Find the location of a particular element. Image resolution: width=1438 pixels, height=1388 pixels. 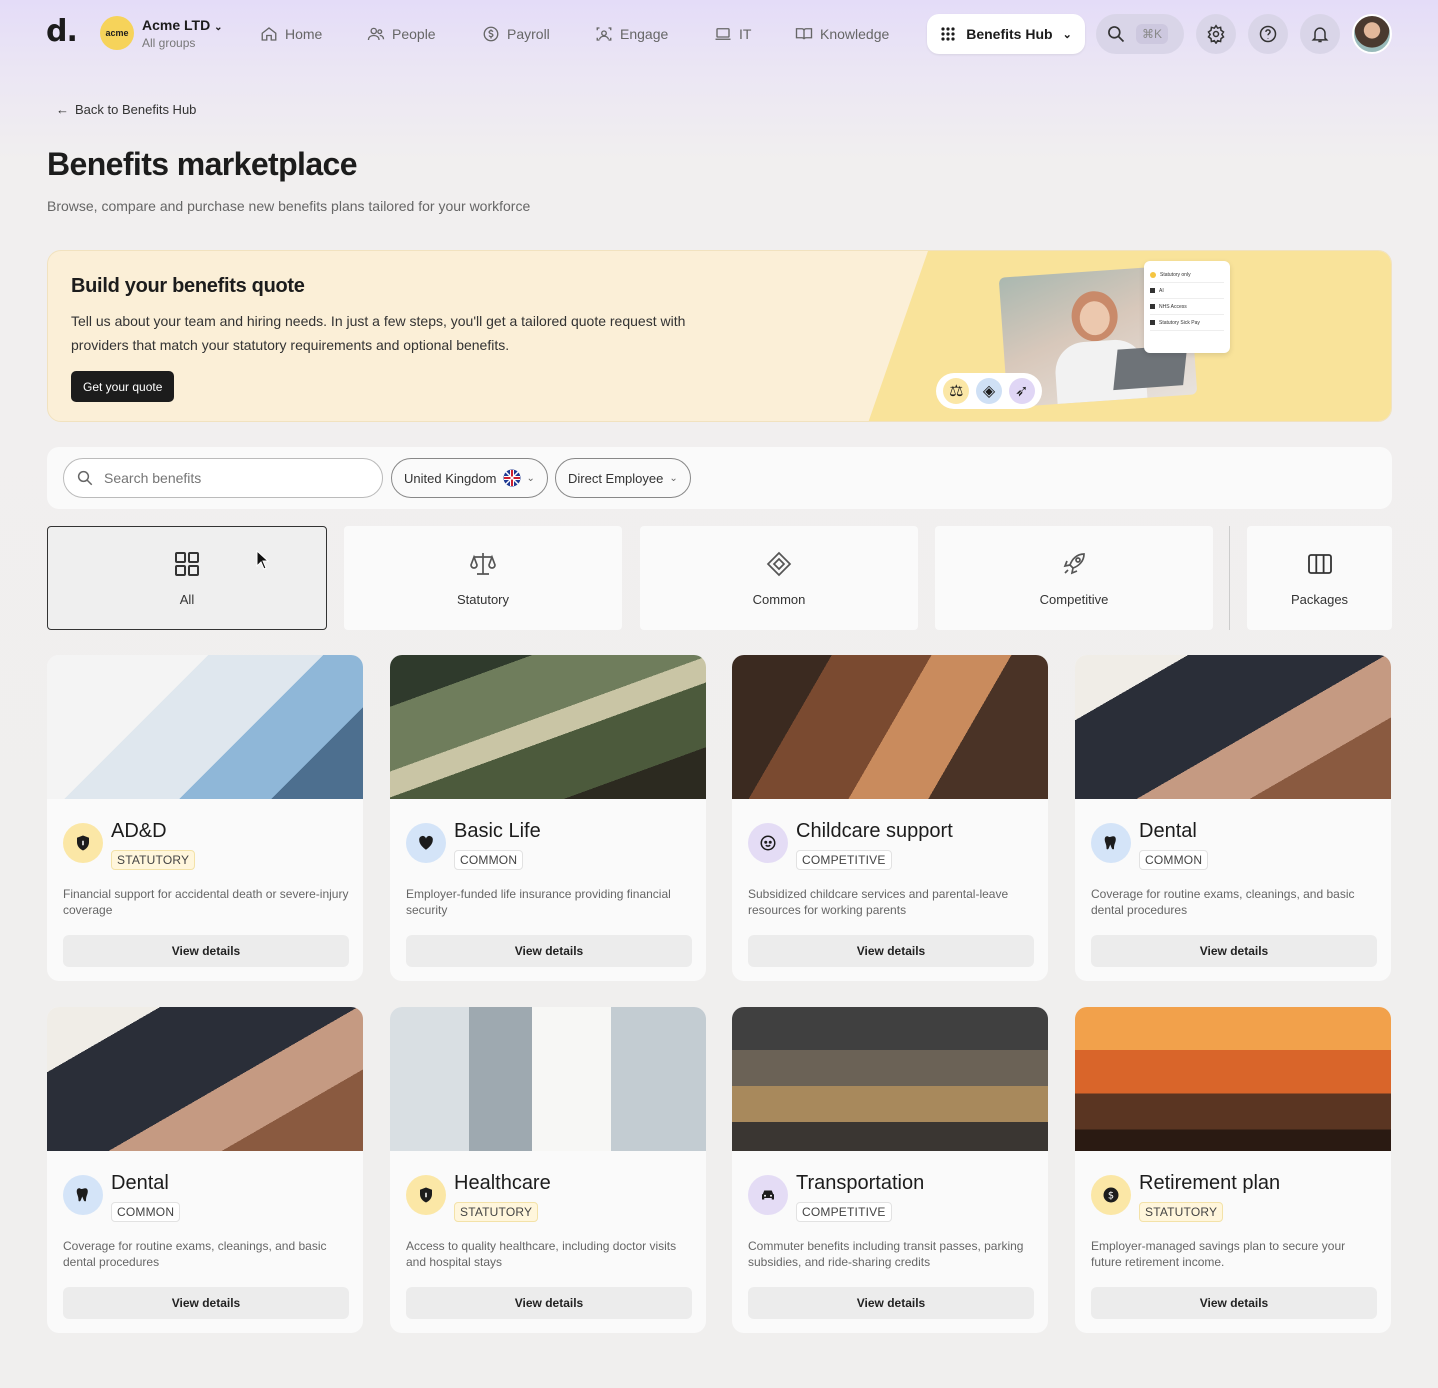

bell-icon is located at coordinates (1320, 35).